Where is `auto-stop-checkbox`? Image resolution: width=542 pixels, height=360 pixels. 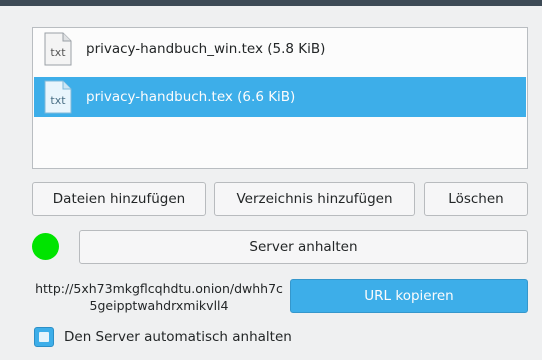 auto-stop-checkbox is located at coordinates (44, 337).